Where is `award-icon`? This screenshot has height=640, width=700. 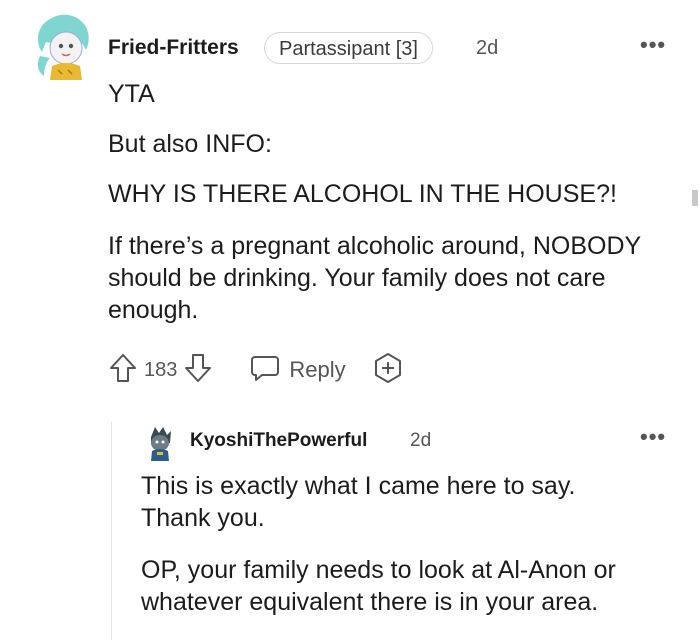 award-icon is located at coordinates (388, 370).